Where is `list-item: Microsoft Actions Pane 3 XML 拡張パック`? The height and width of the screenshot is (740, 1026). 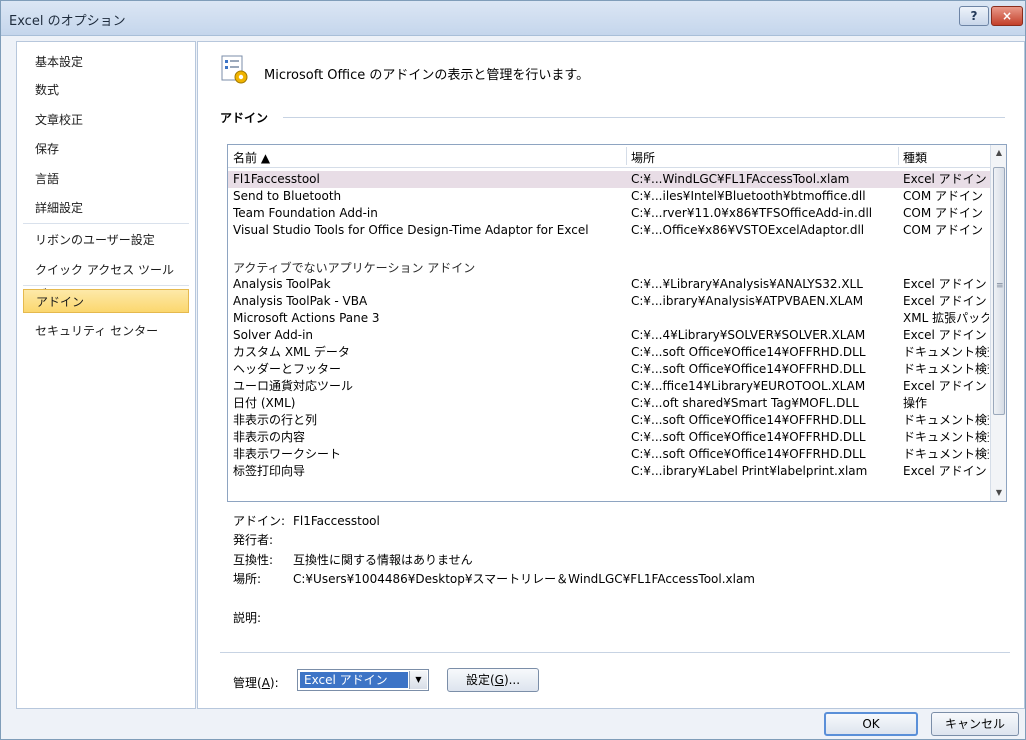
list-item: Microsoft Actions Pane 3 XML 拡張パック is located at coordinates (609, 318).